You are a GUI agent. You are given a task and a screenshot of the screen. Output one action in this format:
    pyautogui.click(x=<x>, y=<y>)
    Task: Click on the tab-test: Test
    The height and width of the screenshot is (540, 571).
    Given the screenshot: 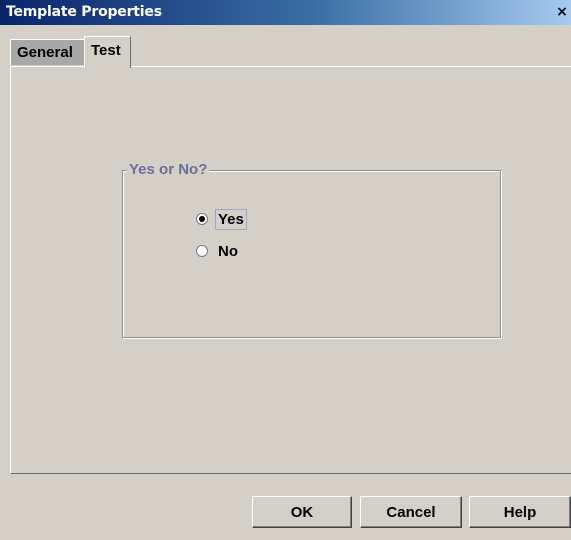 What is the action you would take?
    pyautogui.click(x=107, y=52)
    